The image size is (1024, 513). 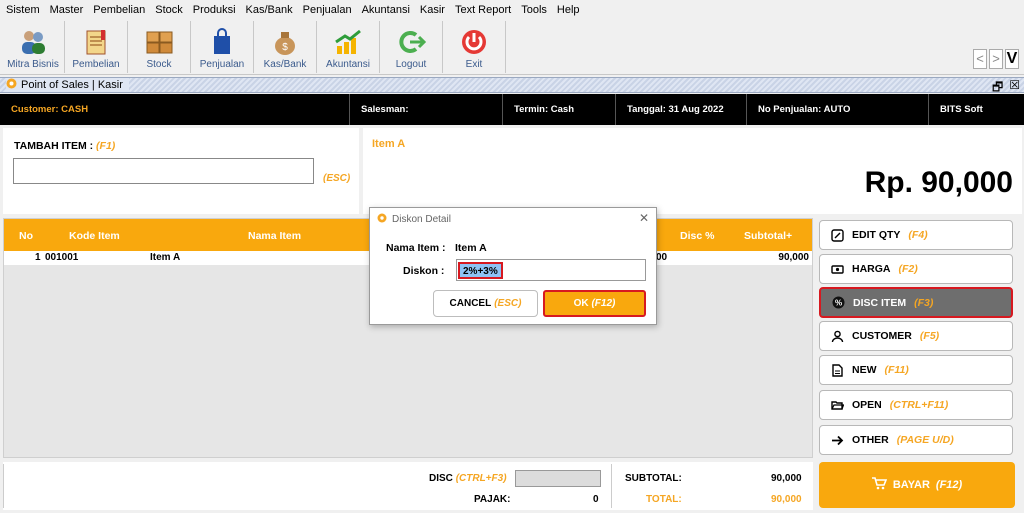 What do you see at coordinates (62, 257) in the screenshot?
I see `cell-kode: 001001` at bounding box center [62, 257].